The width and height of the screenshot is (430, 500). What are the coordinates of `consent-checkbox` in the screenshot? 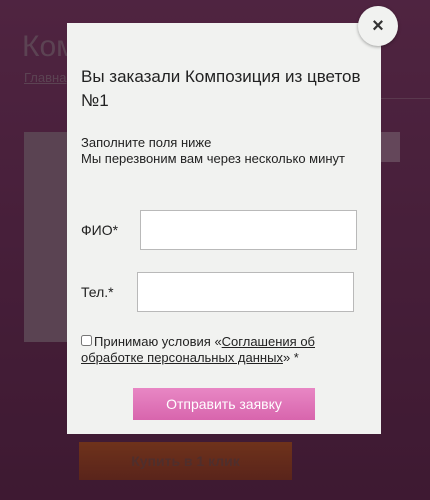 It's located at (86, 340).